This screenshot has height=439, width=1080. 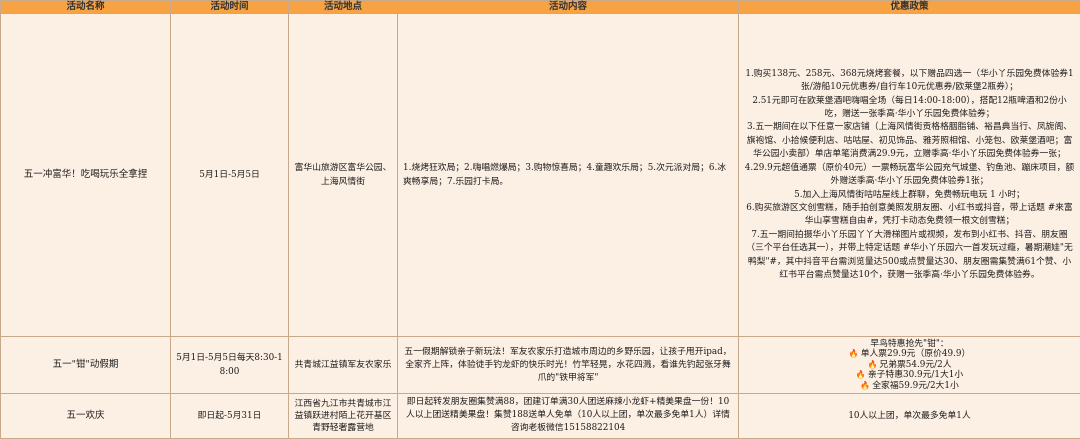 I want to click on policy-cell: 10人以上团，单次最多免单1人, so click(x=909, y=415).